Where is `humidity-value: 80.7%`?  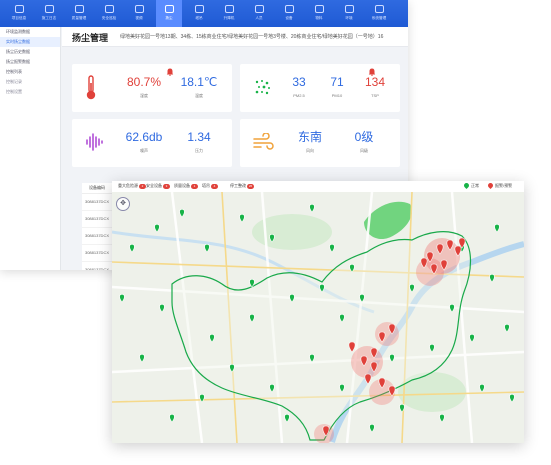 humidity-value: 80.7% is located at coordinates (144, 82).